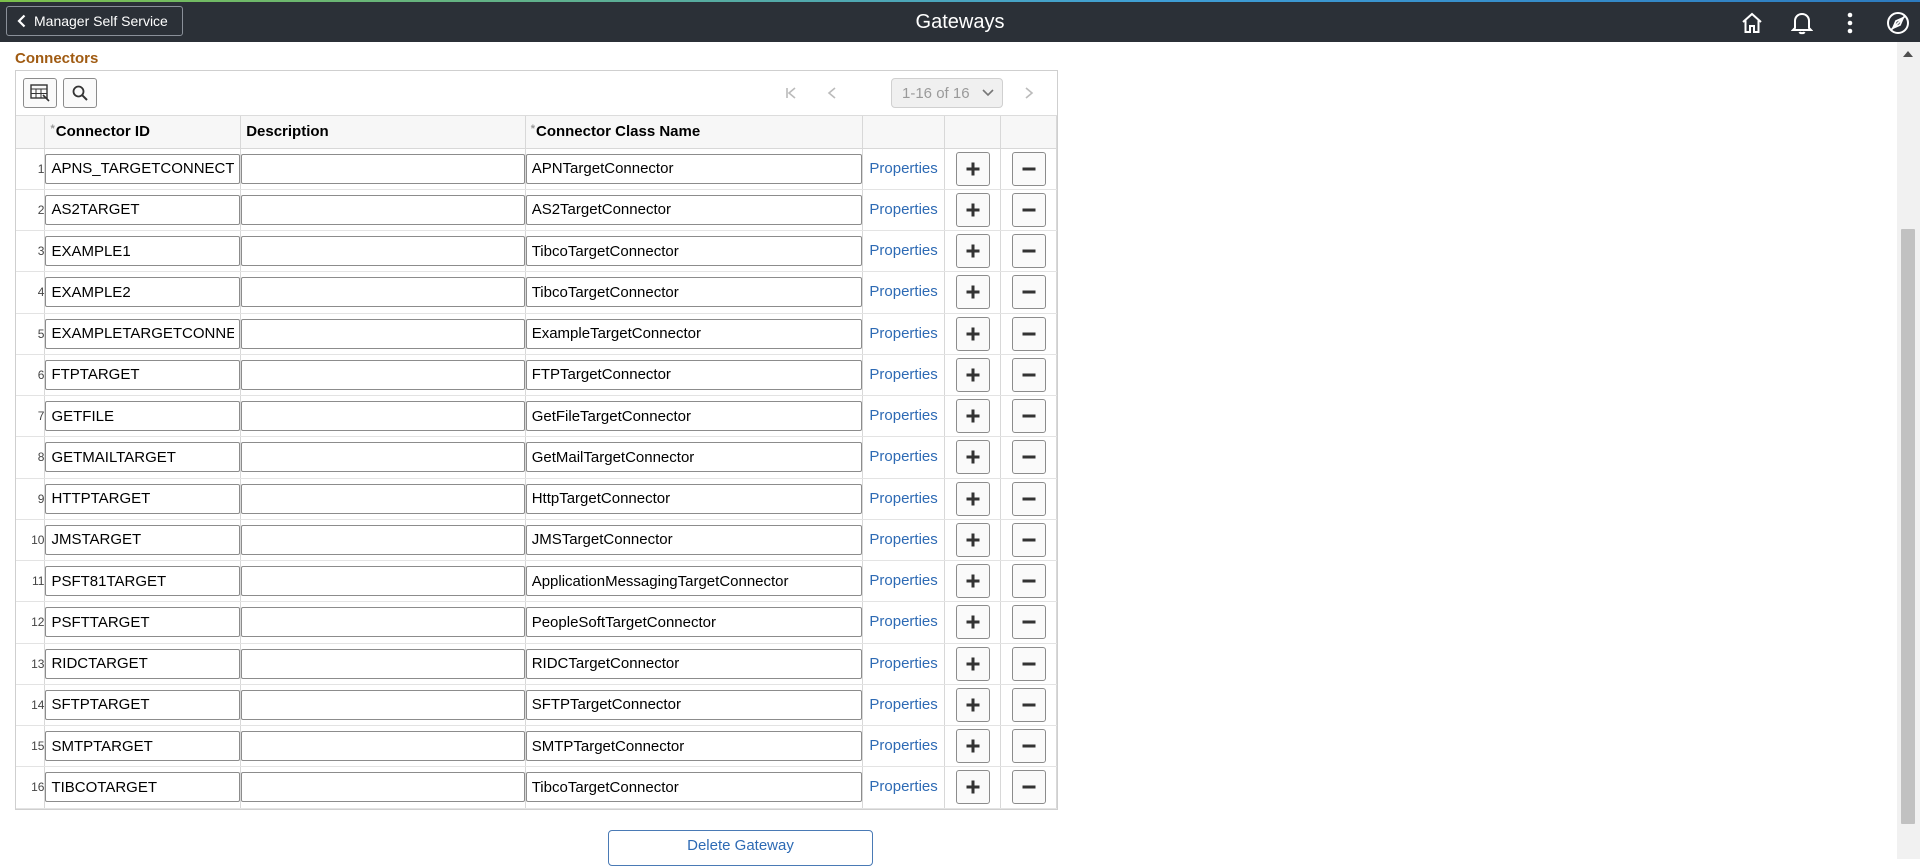 This screenshot has width=1920, height=866. What do you see at coordinates (832, 93) in the screenshot?
I see `previous-page-icon` at bounding box center [832, 93].